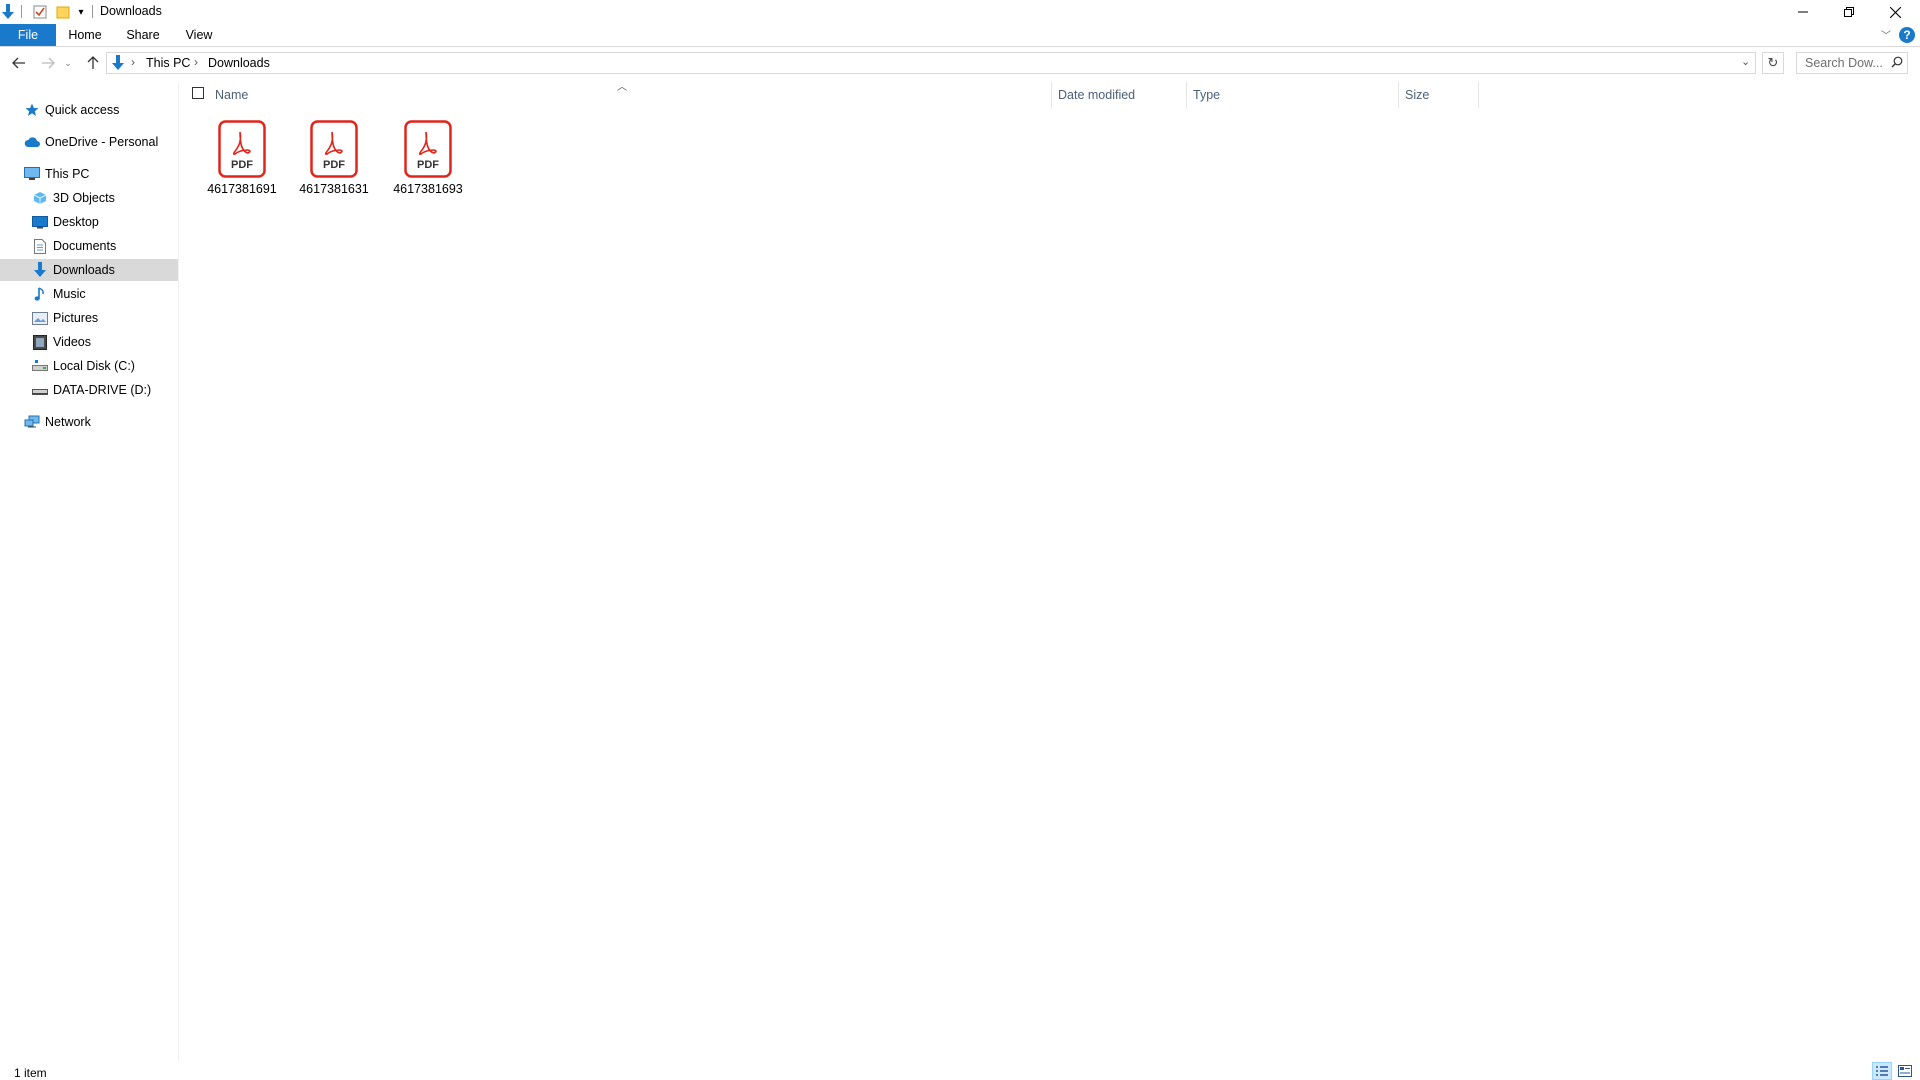 The width and height of the screenshot is (1920, 1080). I want to click on search-icon, so click(1897, 63).